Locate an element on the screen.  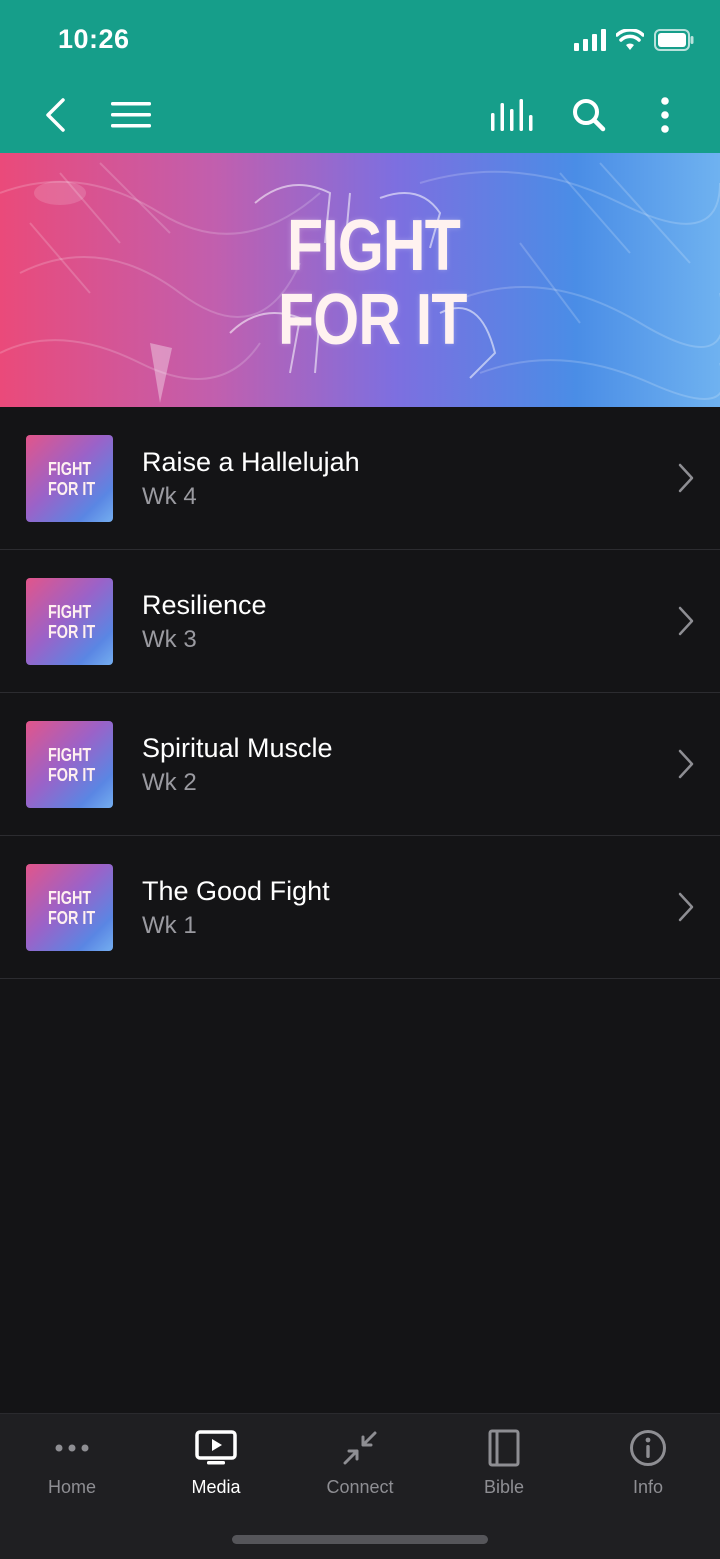
hamburger-icon is located at coordinates (131, 115).